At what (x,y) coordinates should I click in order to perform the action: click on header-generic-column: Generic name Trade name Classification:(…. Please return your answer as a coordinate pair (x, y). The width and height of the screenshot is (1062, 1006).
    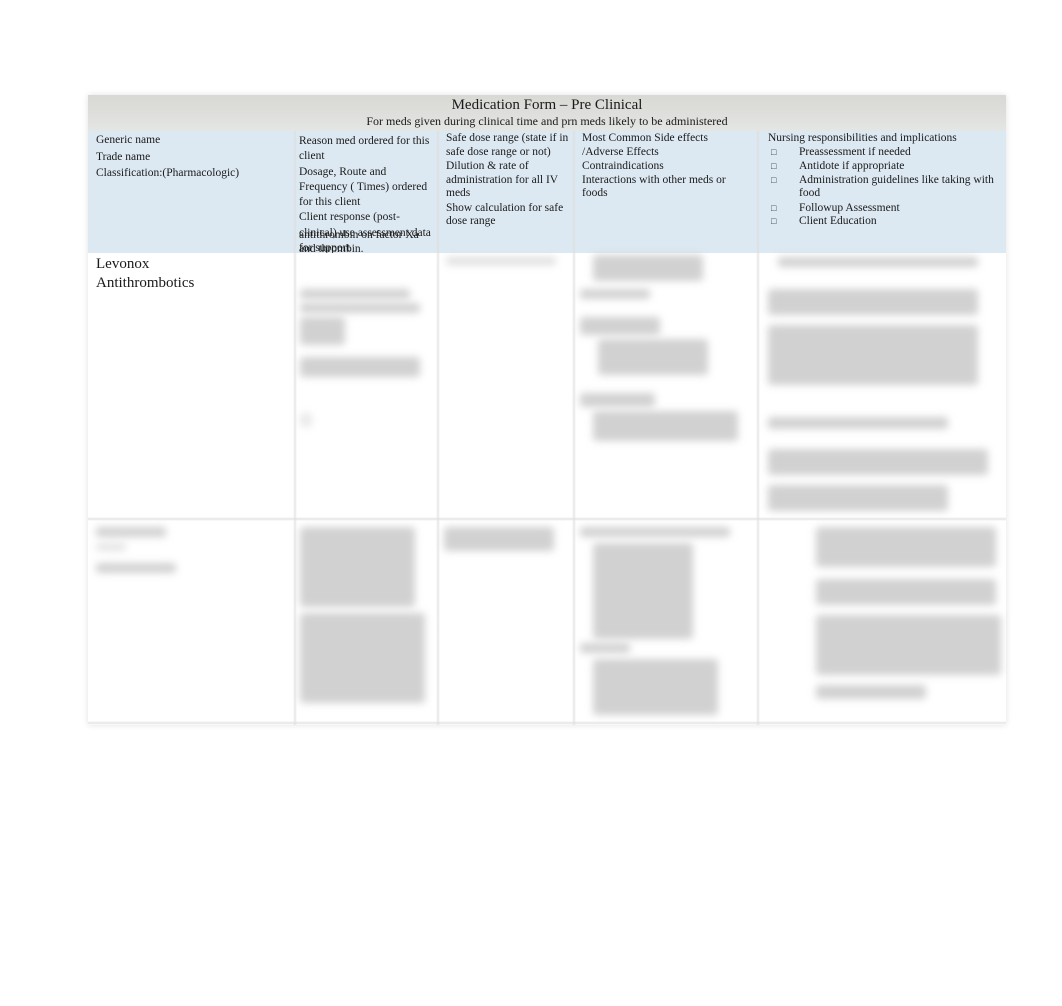
    Looking at the image, I should click on (191, 159).